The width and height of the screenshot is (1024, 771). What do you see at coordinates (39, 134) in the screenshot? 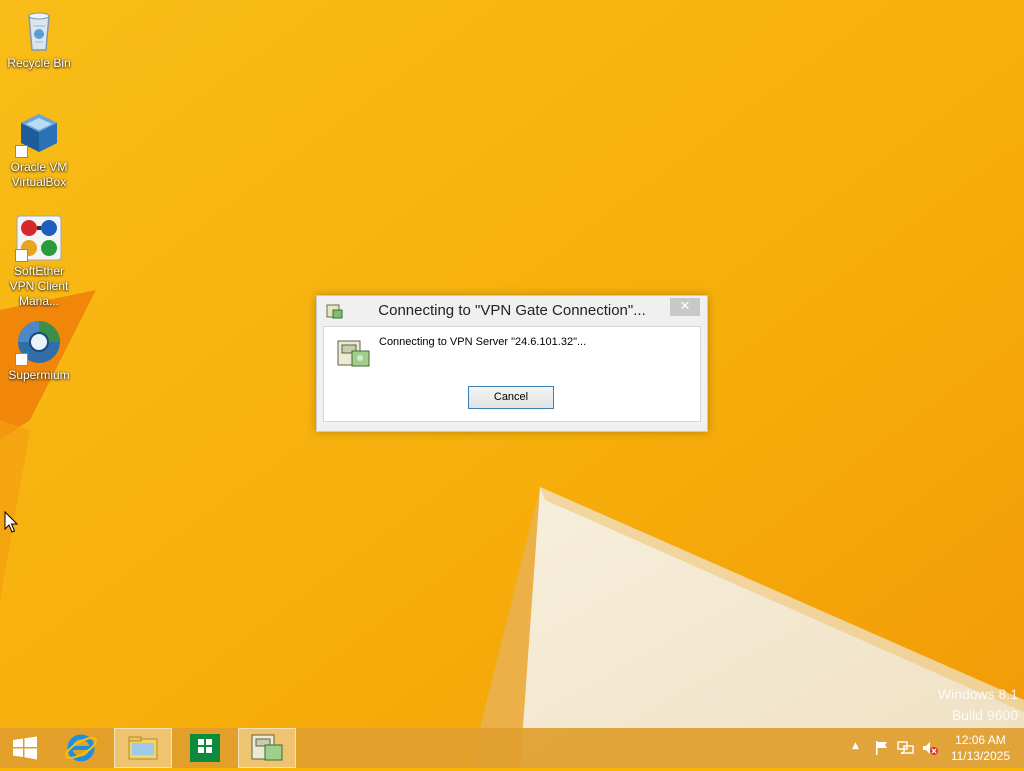
I see `virtualbox-icon` at bounding box center [39, 134].